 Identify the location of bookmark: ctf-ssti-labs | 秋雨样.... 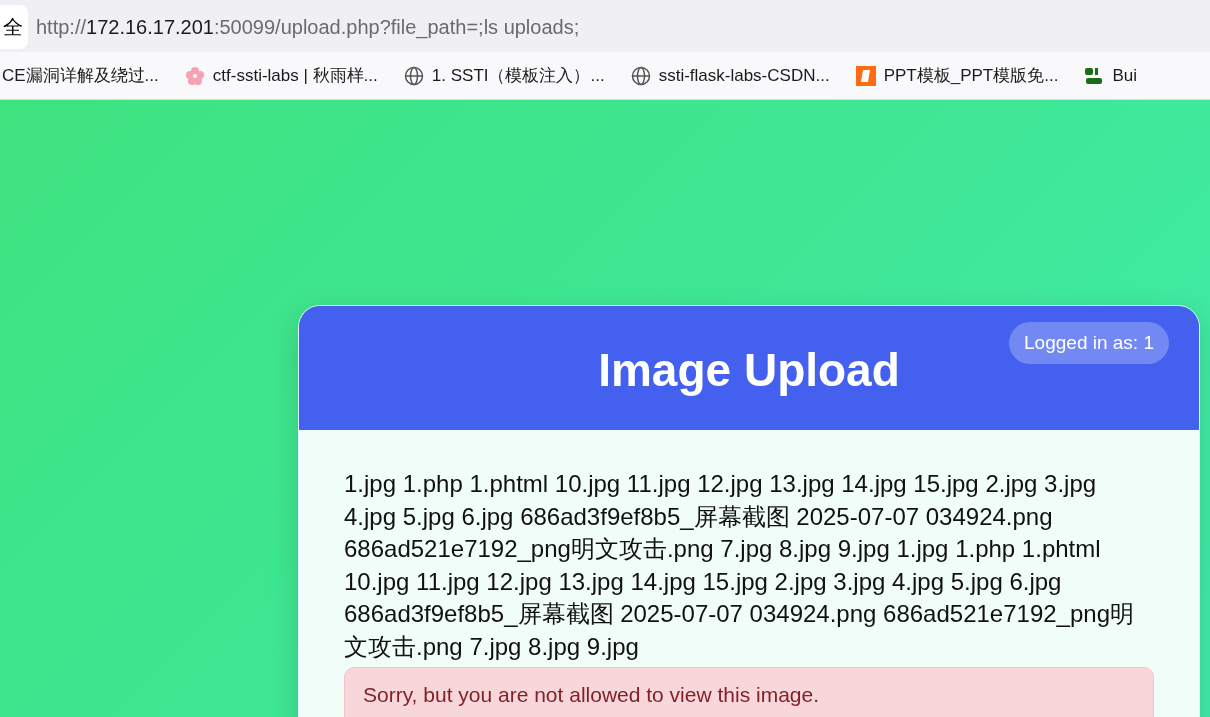
(281, 75).